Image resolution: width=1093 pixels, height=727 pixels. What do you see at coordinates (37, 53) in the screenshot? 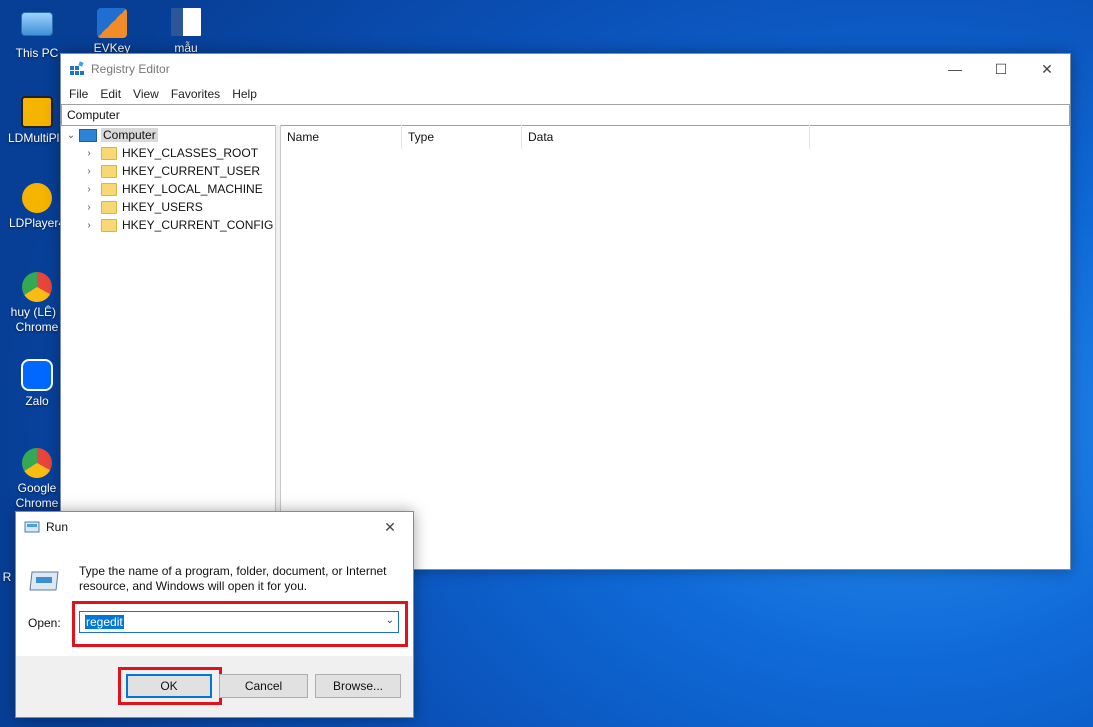
I see `desktop-icon-label: This PC` at bounding box center [37, 53].